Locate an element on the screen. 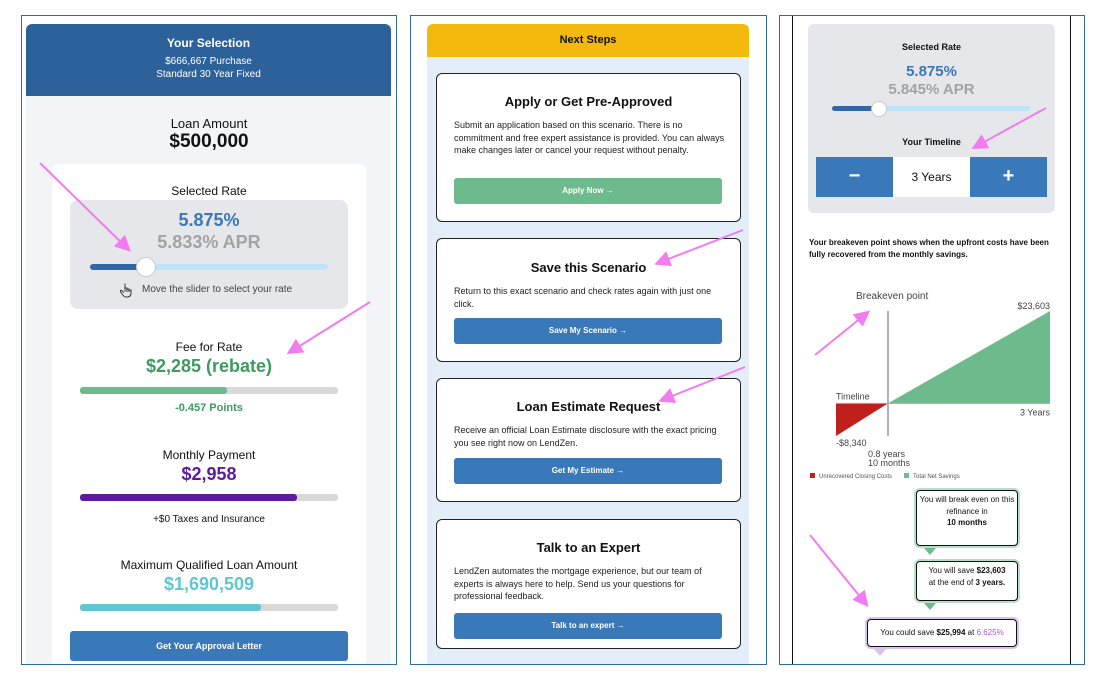  get-approval-letter-button: Get Your Approval Letter is located at coordinates (209, 646).